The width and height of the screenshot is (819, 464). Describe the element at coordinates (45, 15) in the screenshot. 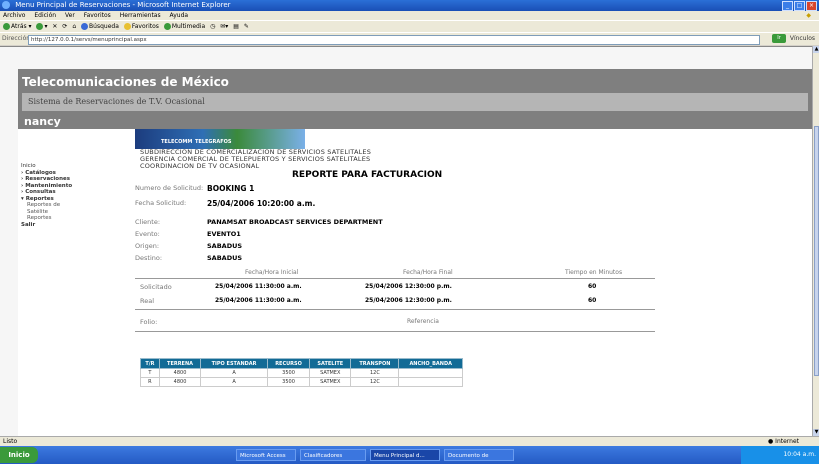

I see `menu-edicion: Edición` at that location.